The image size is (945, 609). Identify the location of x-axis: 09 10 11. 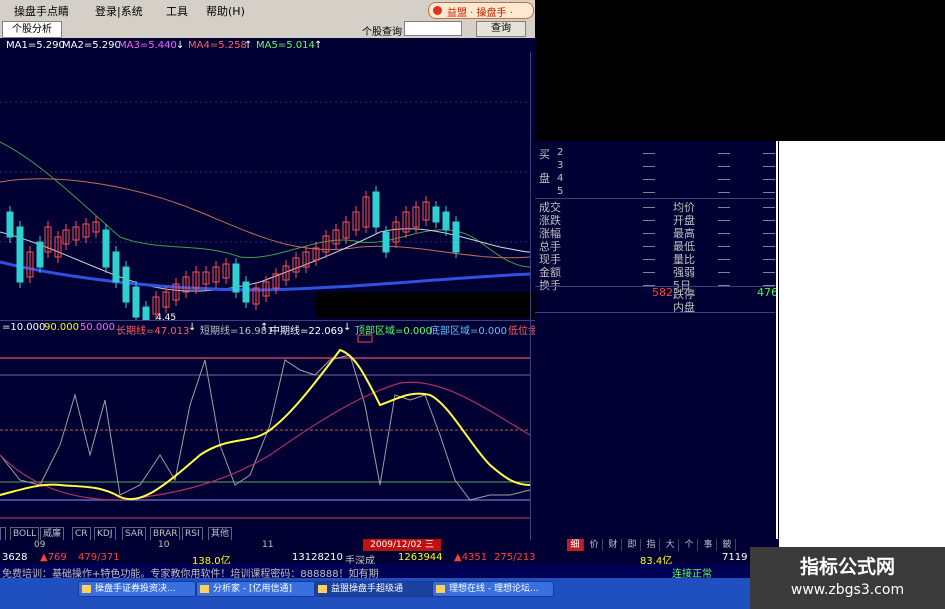
(267, 546).